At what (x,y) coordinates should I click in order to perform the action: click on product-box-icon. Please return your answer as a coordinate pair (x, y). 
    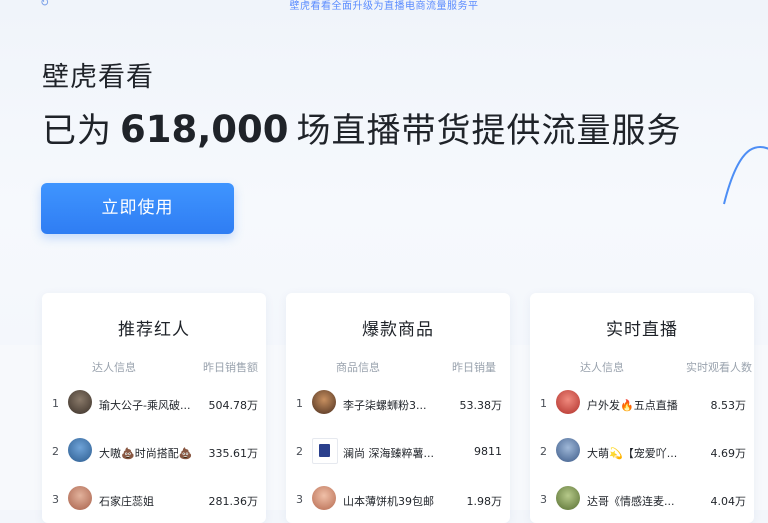
    Looking at the image, I should click on (324, 450).